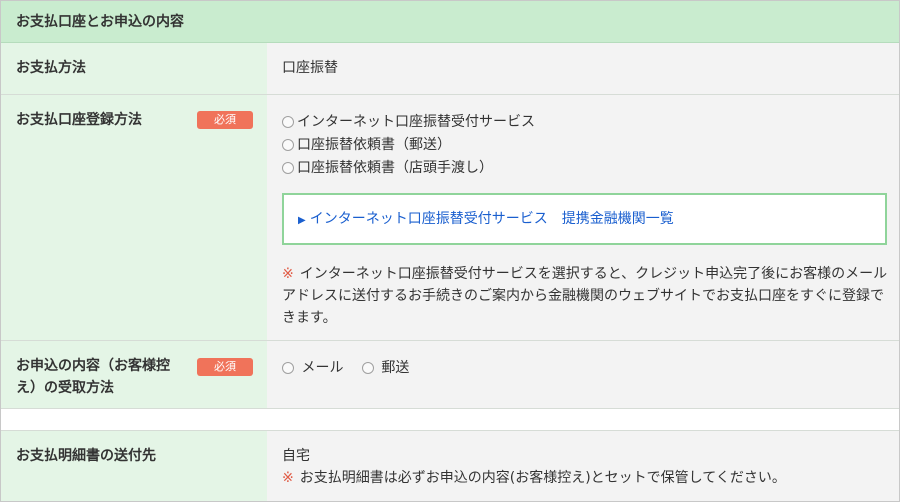 The width and height of the screenshot is (900, 502). I want to click on statement-note: ※ お支払明細書は必ずお申込の内容(お客様控え)とセットで保管してください。, so click(590, 478).